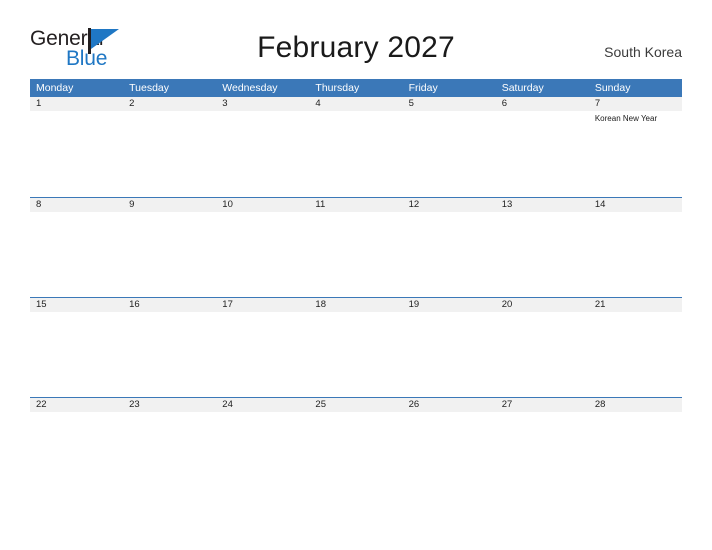 The image size is (712, 550). Describe the element at coordinates (449, 347) in the screenshot. I see `day-cell: 19` at that location.